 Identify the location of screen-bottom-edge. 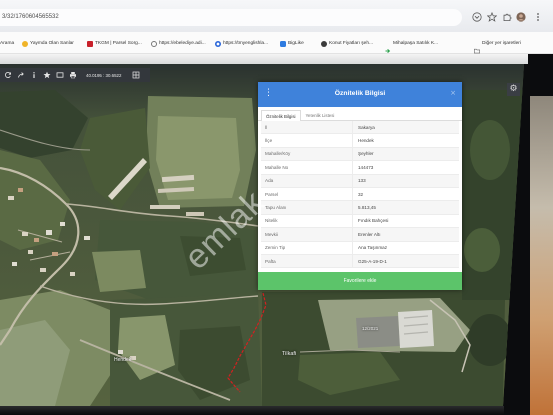
(252, 410).